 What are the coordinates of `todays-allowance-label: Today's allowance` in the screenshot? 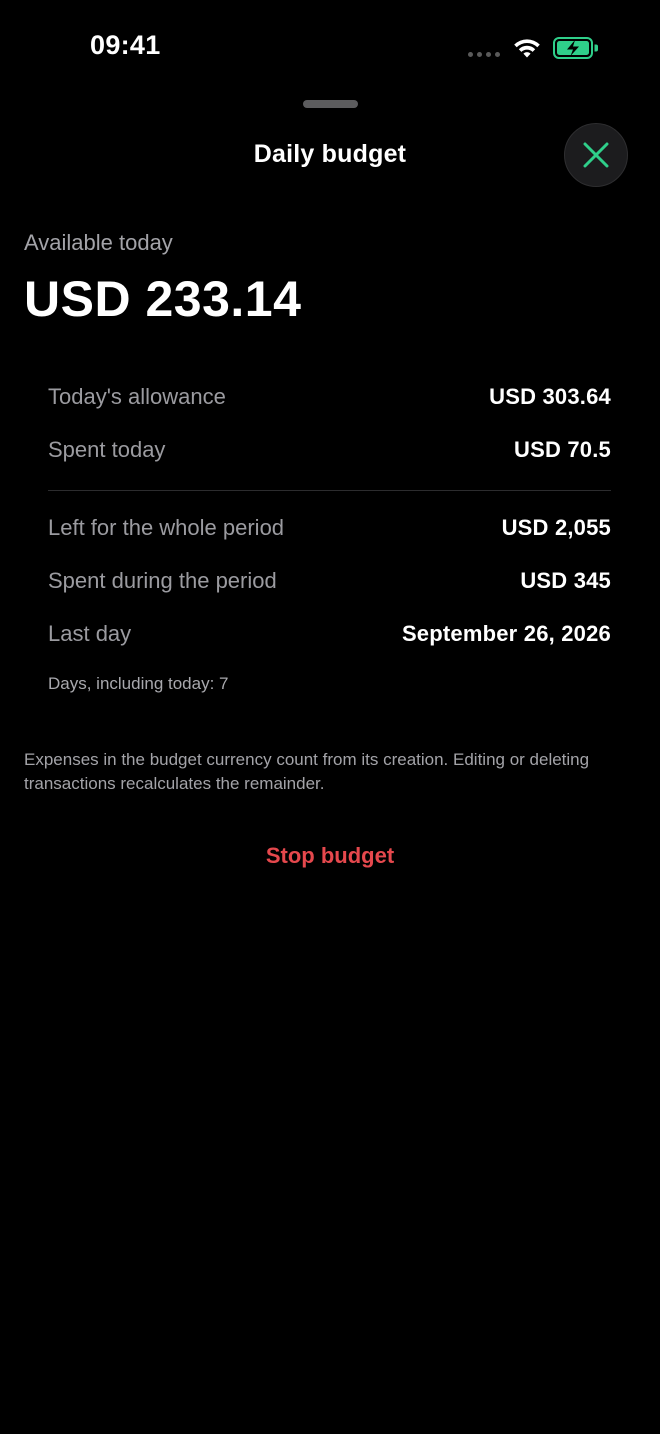 It's located at (137, 396).